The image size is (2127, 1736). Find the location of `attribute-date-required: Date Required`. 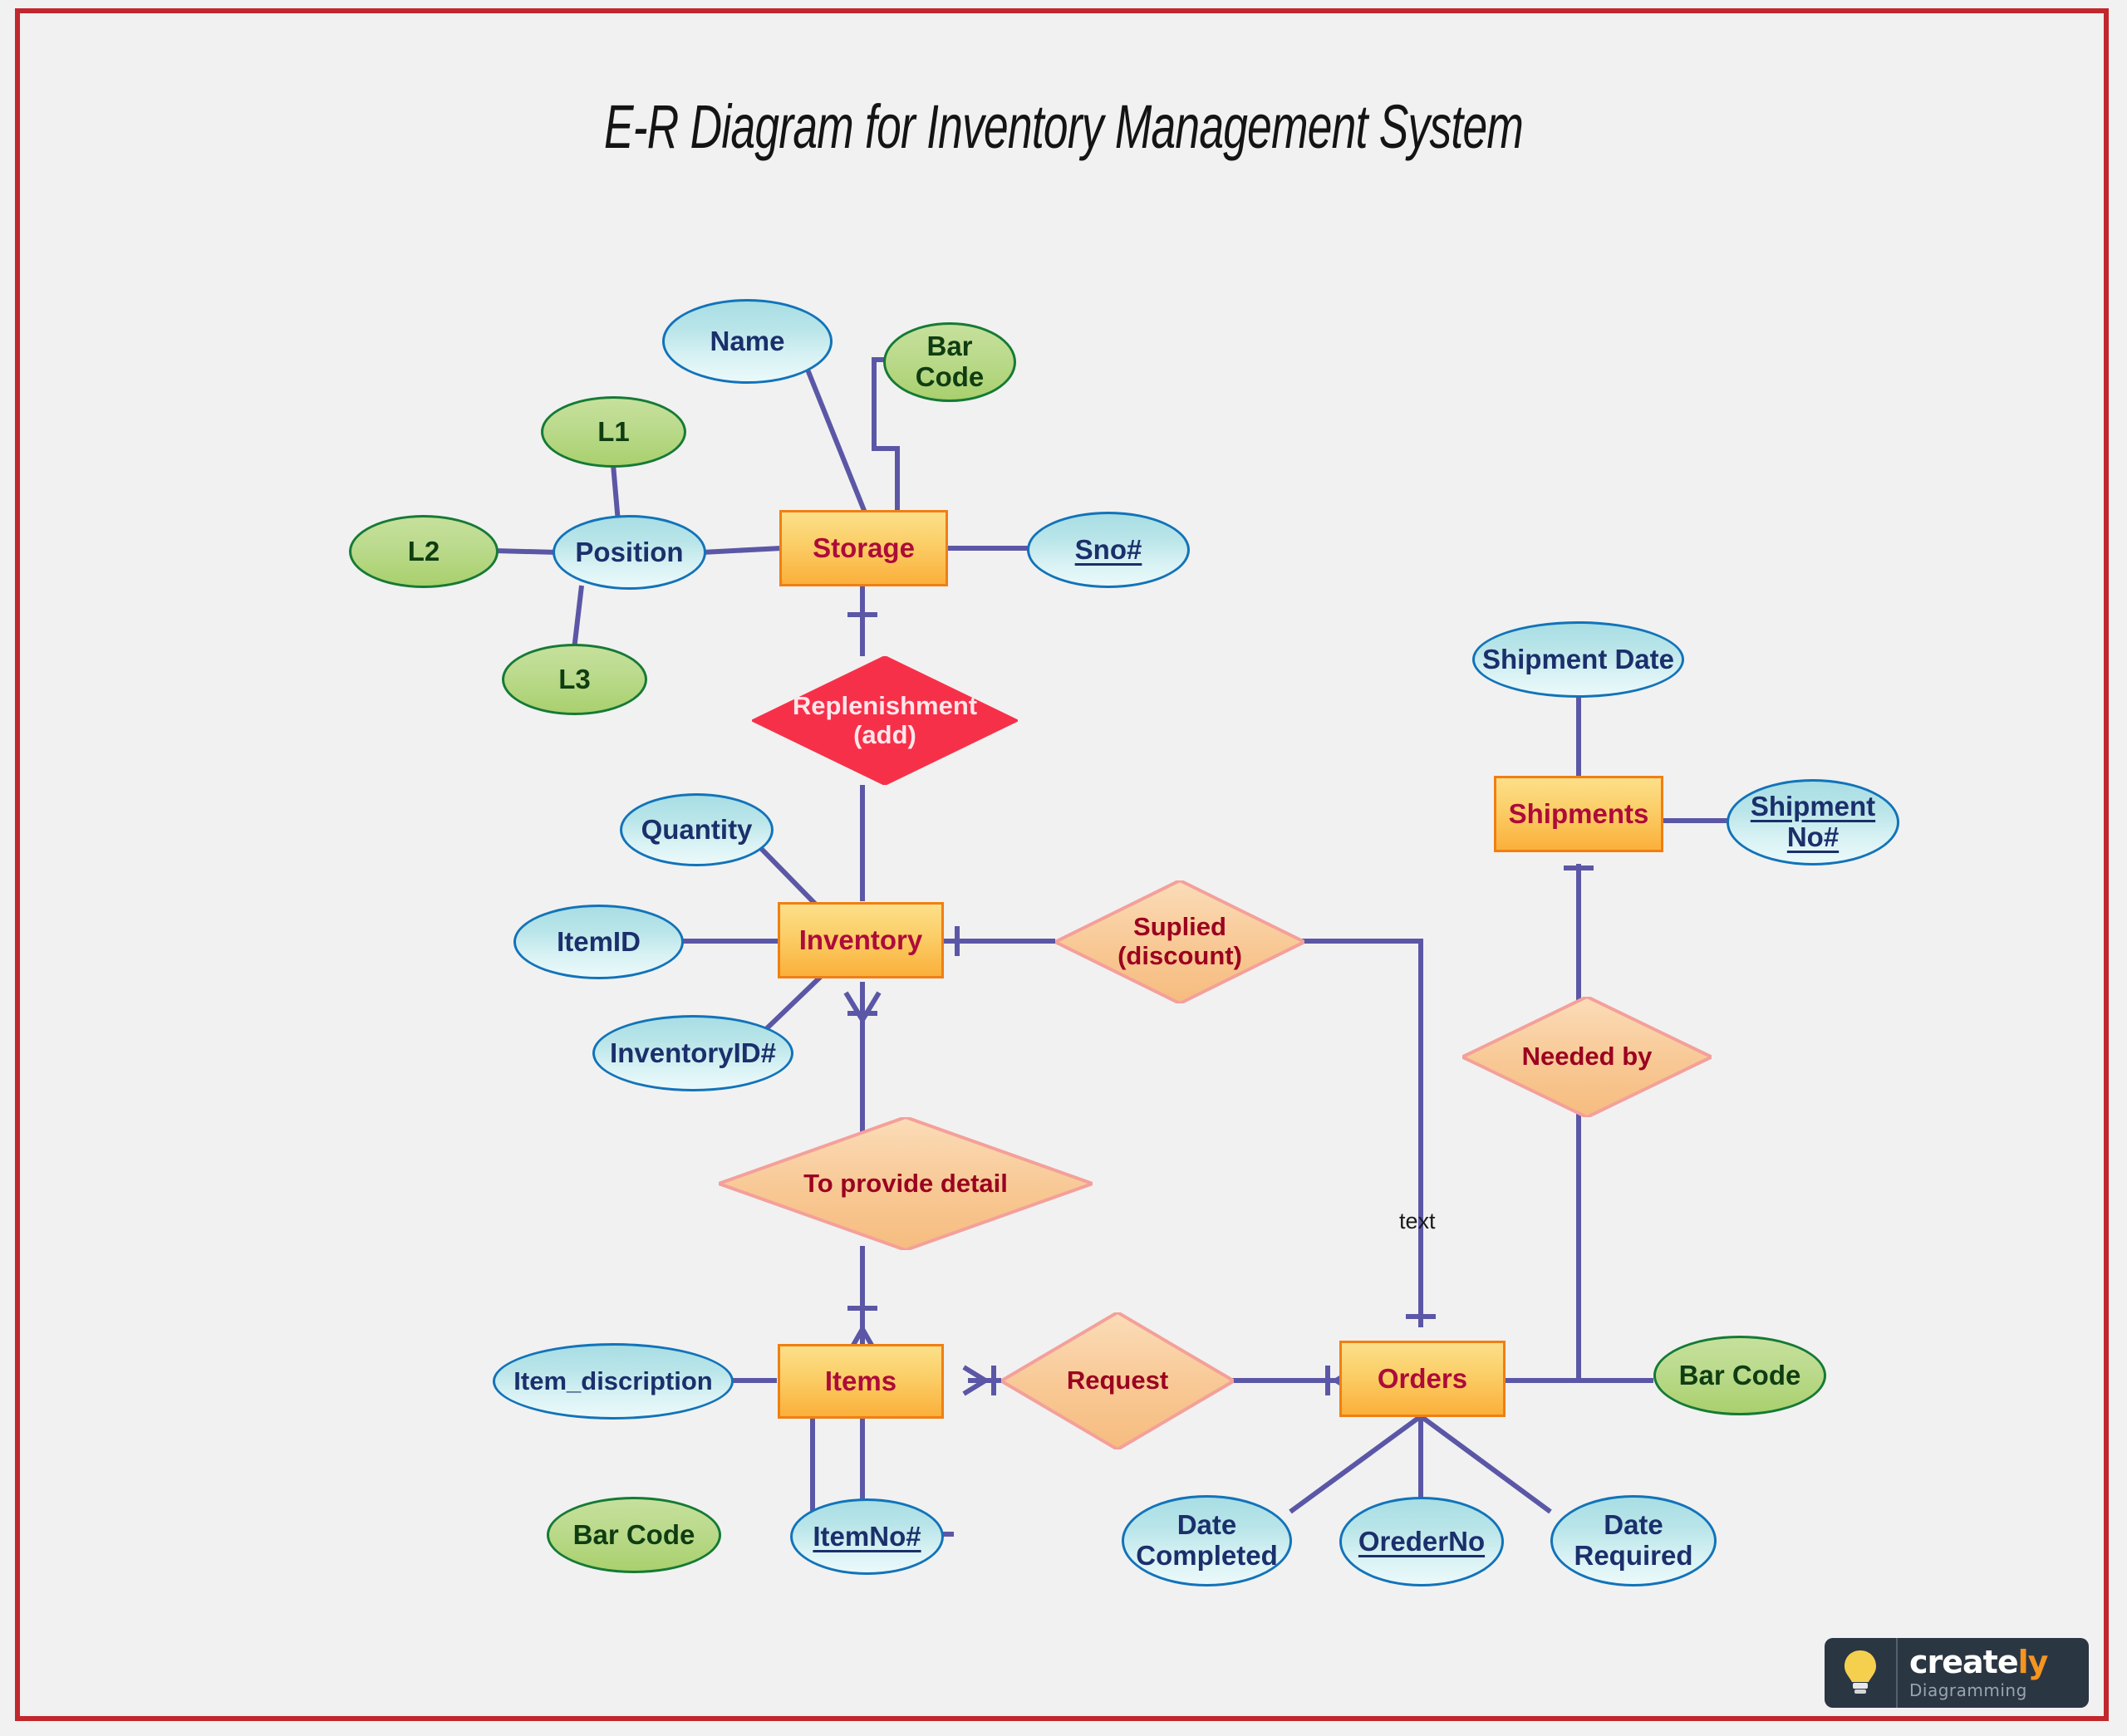

attribute-date-required: Date Required is located at coordinates (1633, 1541).